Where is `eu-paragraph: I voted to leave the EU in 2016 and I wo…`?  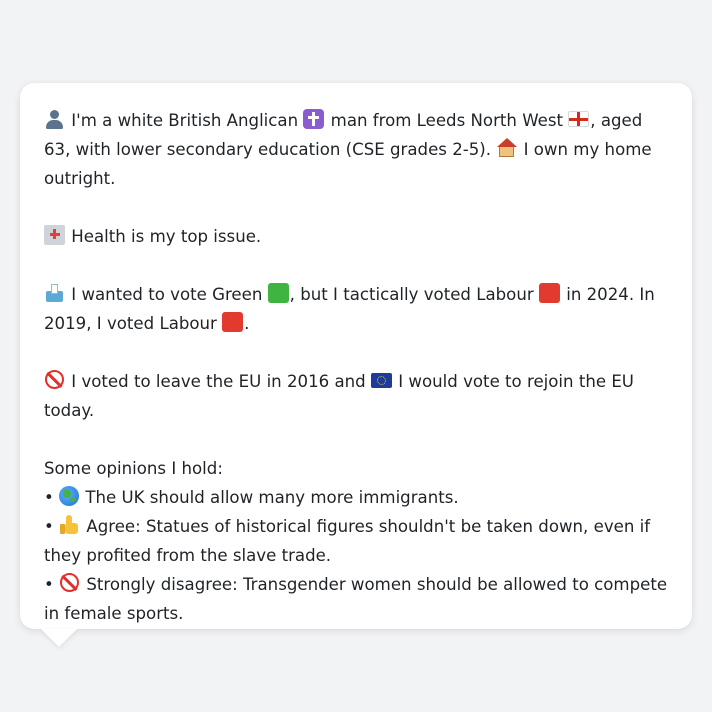
eu-paragraph: I voted to leave the EU in 2016 and I wo… is located at coordinates (357, 396).